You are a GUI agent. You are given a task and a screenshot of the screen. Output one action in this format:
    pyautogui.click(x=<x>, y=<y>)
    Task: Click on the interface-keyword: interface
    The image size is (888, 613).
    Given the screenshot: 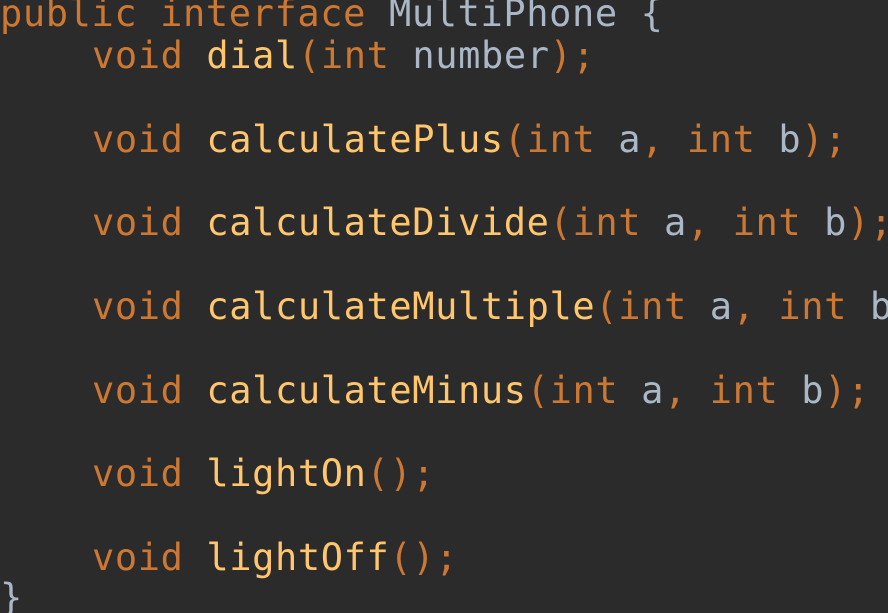 What is the action you would take?
    pyautogui.click(x=263, y=17)
    